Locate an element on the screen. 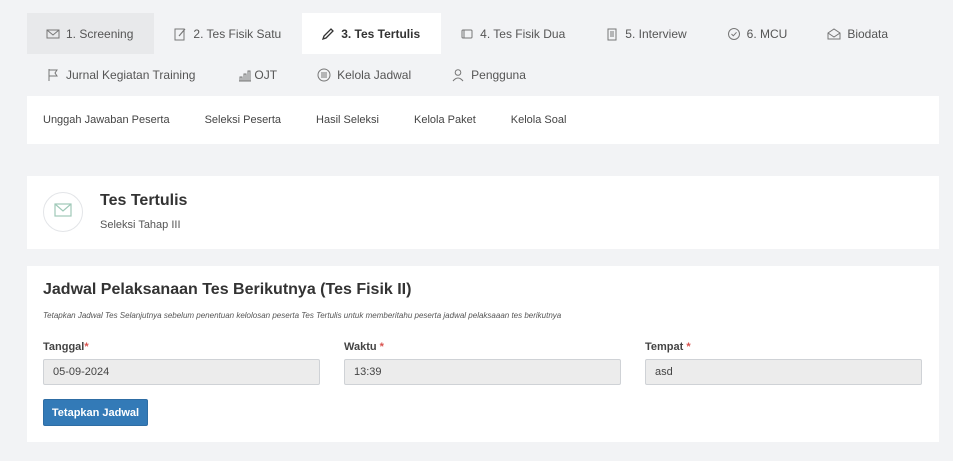 The width and height of the screenshot is (953, 461). user-icon is located at coordinates (458, 75).